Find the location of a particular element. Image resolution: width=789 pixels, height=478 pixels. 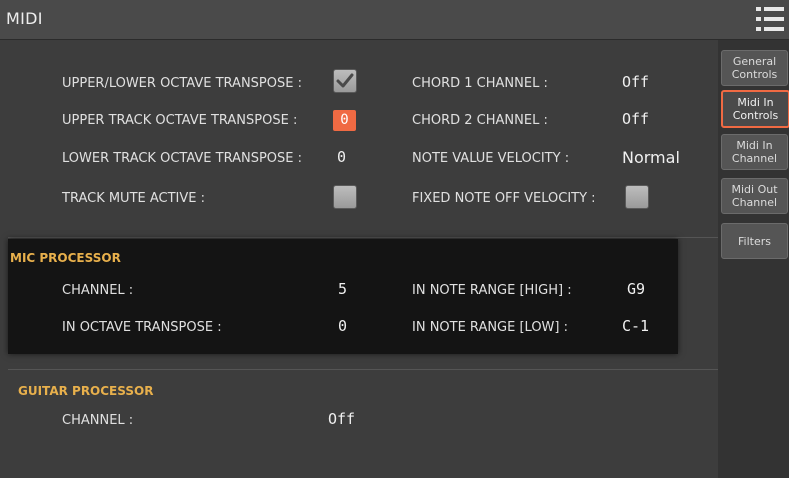

tab-general-controls: General Controls is located at coordinates (754, 68).